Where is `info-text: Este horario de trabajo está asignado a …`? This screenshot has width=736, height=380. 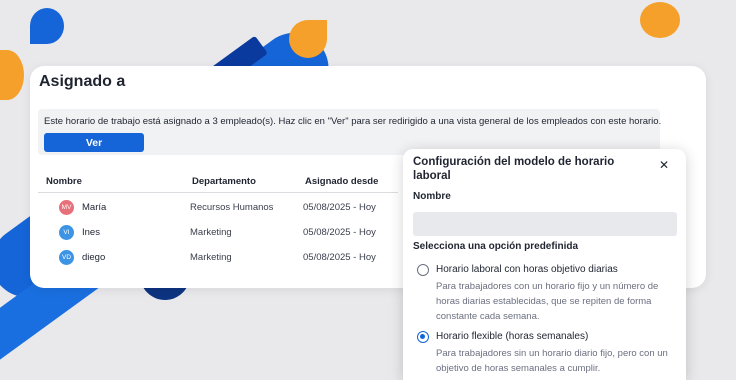 info-text: Este horario de trabajo está asignado a … is located at coordinates (353, 121).